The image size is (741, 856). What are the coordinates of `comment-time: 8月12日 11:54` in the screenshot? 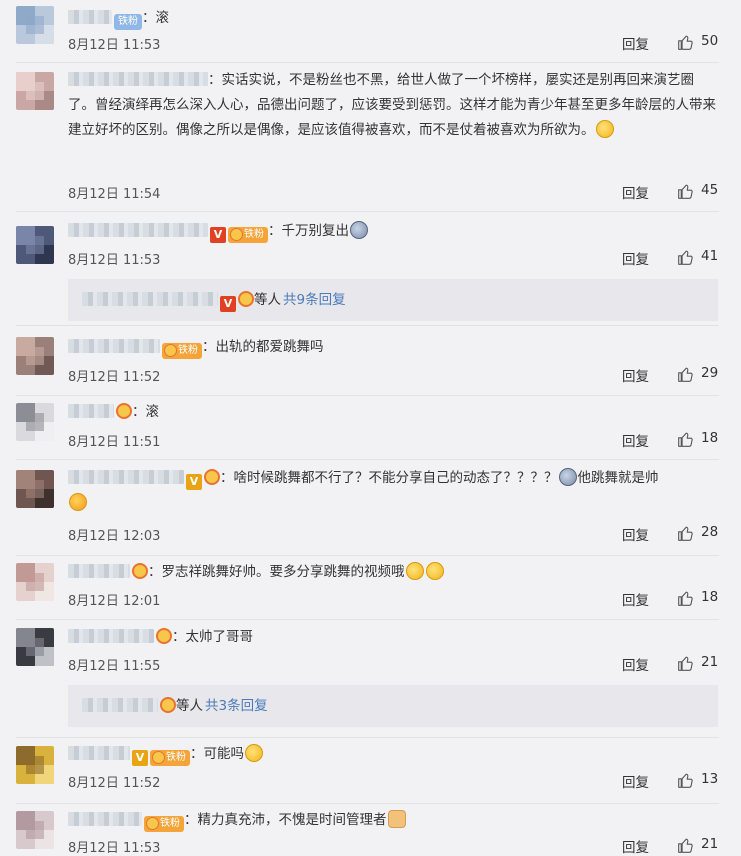 It's located at (114, 194).